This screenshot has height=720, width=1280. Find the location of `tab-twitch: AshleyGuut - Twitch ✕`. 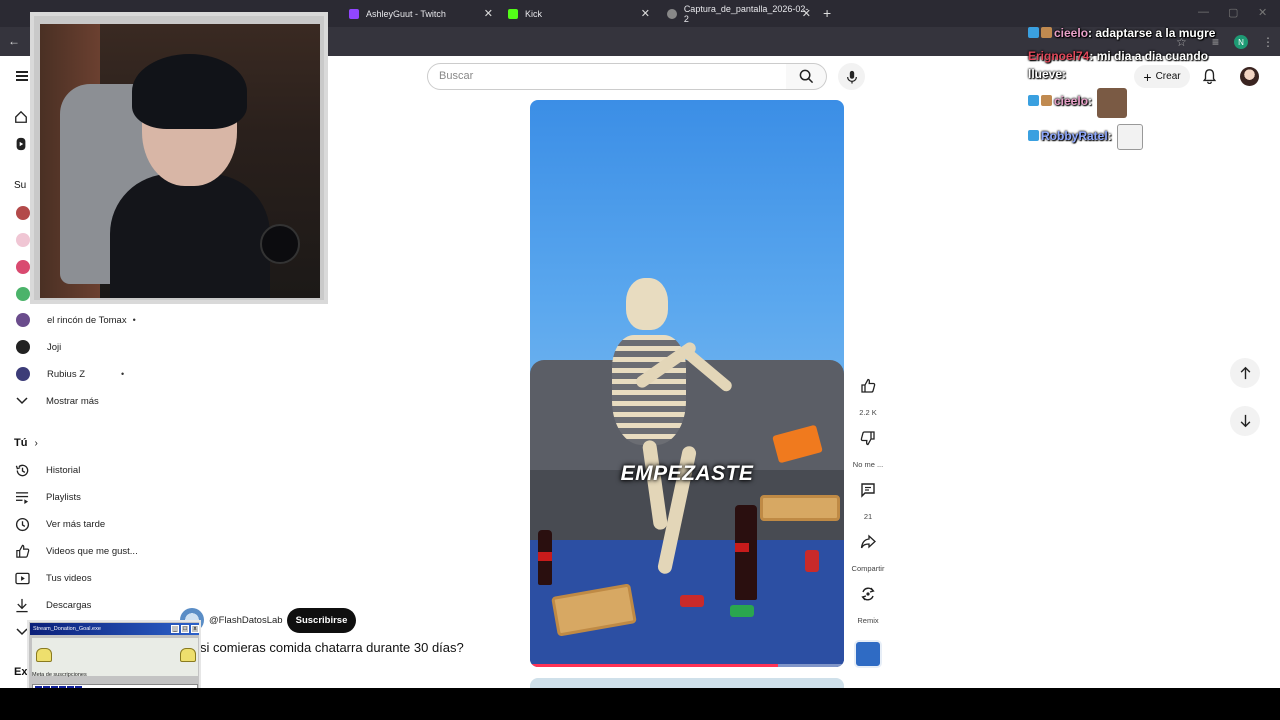

tab-twitch: AshleyGuut - Twitch ✕ is located at coordinates (421, 14).